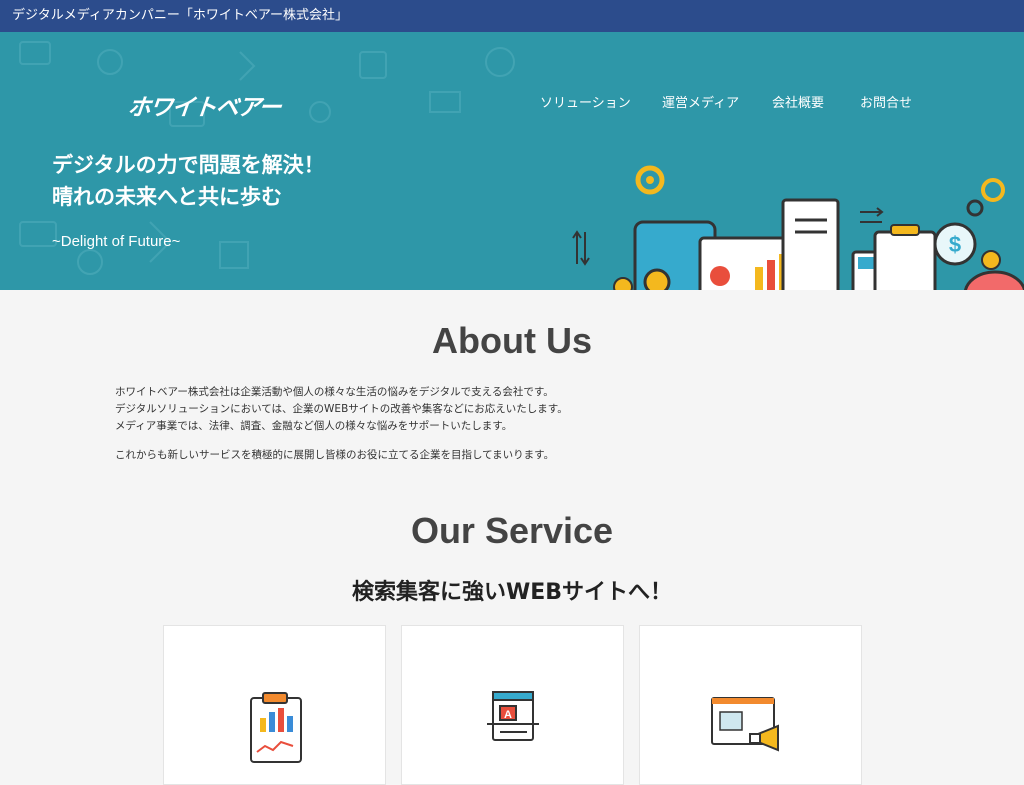  What do you see at coordinates (512, 530) in the screenshot?
I see `service-title: Our Service` at bounding box center [512, 530].